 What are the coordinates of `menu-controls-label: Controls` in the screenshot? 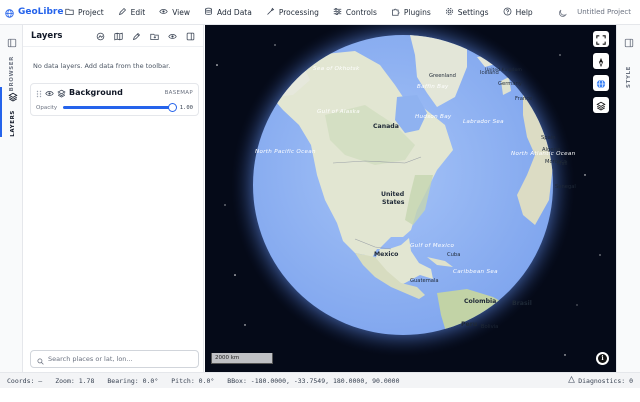 It's located at (361, 12).